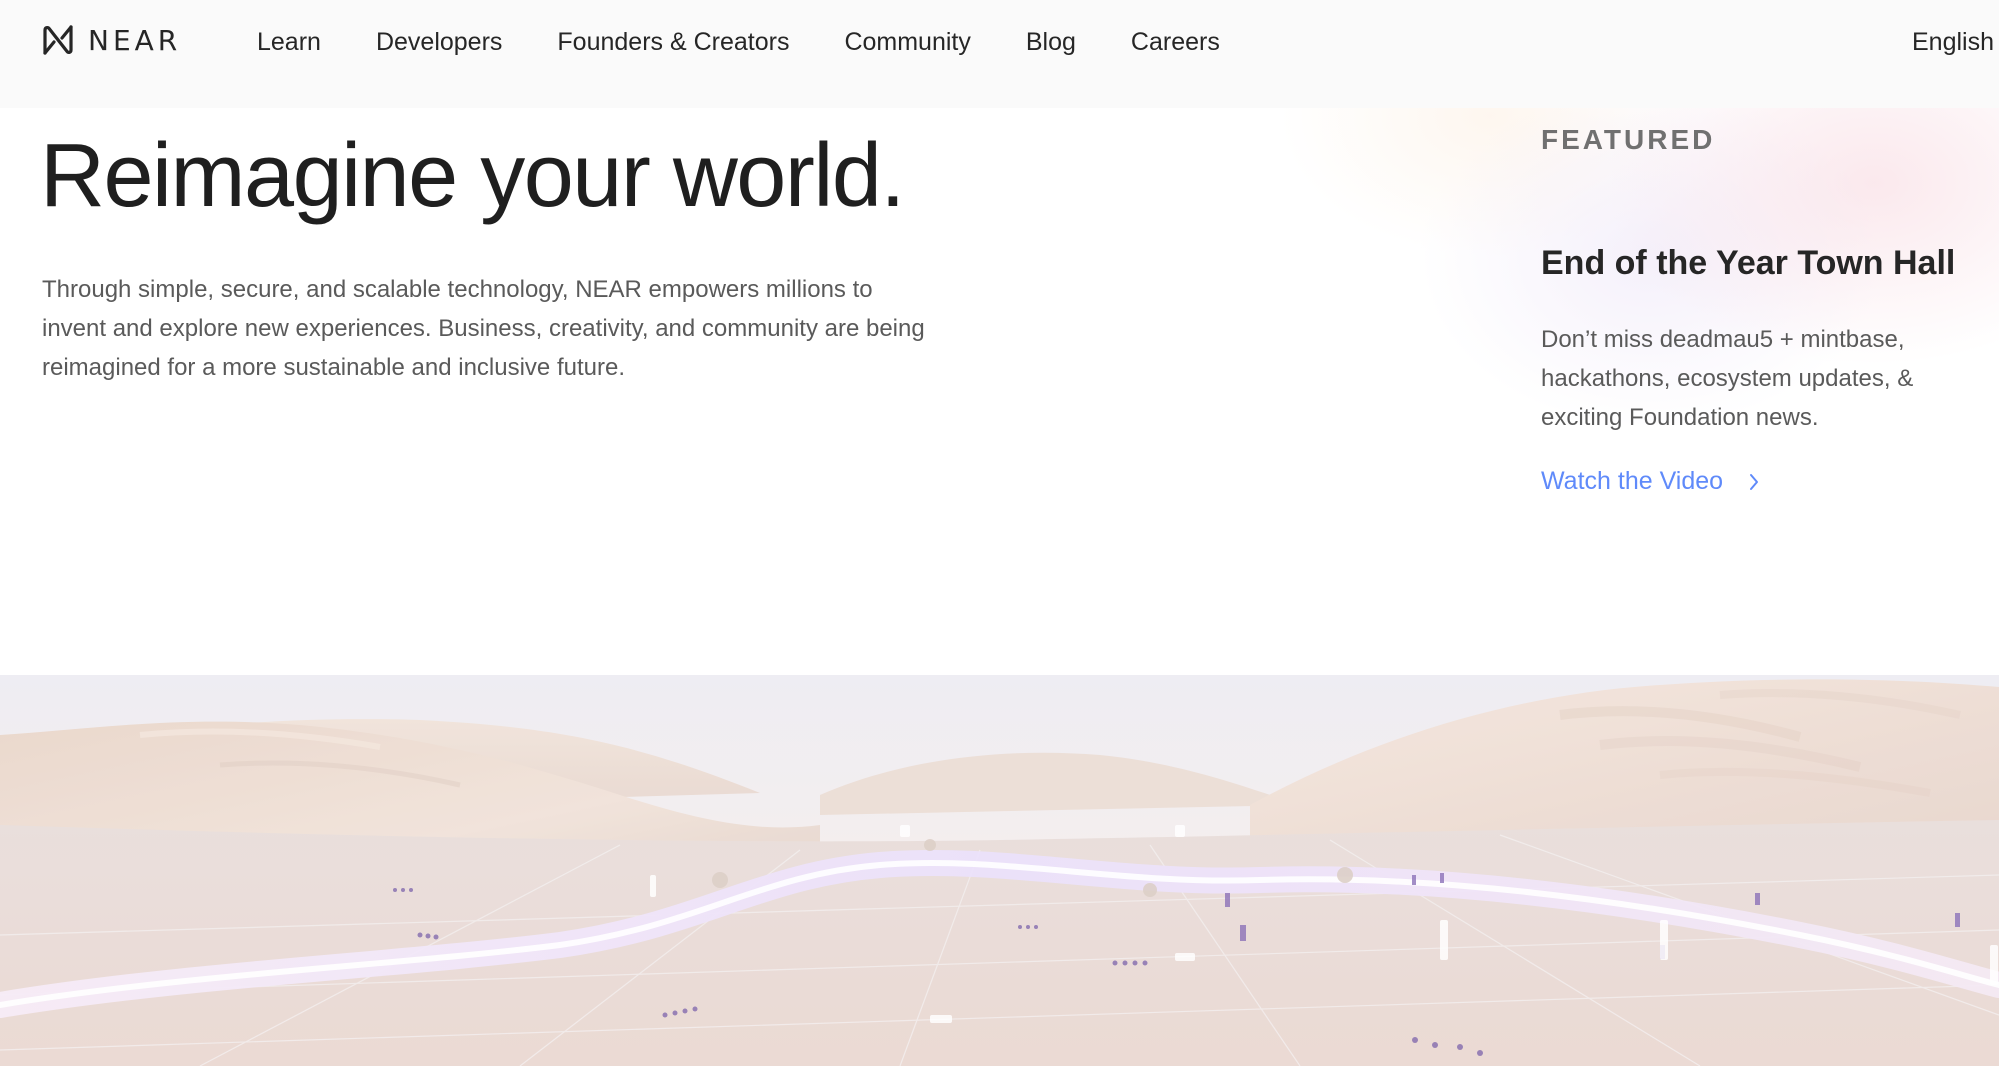 The image size is (1999, 1066). I want to click on chevron-right-icon, so click(1754, 482).